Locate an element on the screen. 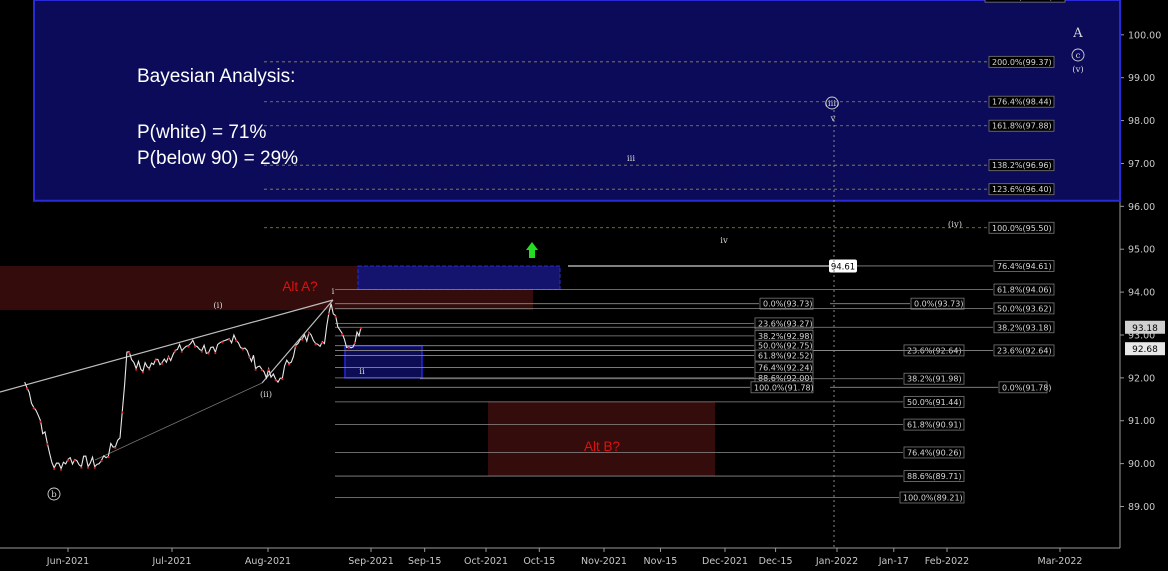 The height and width of the screenshot is (571, 1168). fib-level-label: 100.0%(95.50) is located at coordinates (1022, 228).